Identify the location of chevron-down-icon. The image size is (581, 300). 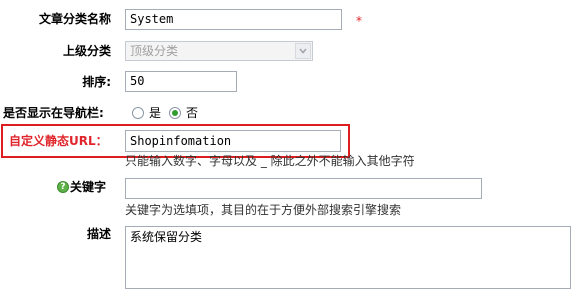
(303, 51).